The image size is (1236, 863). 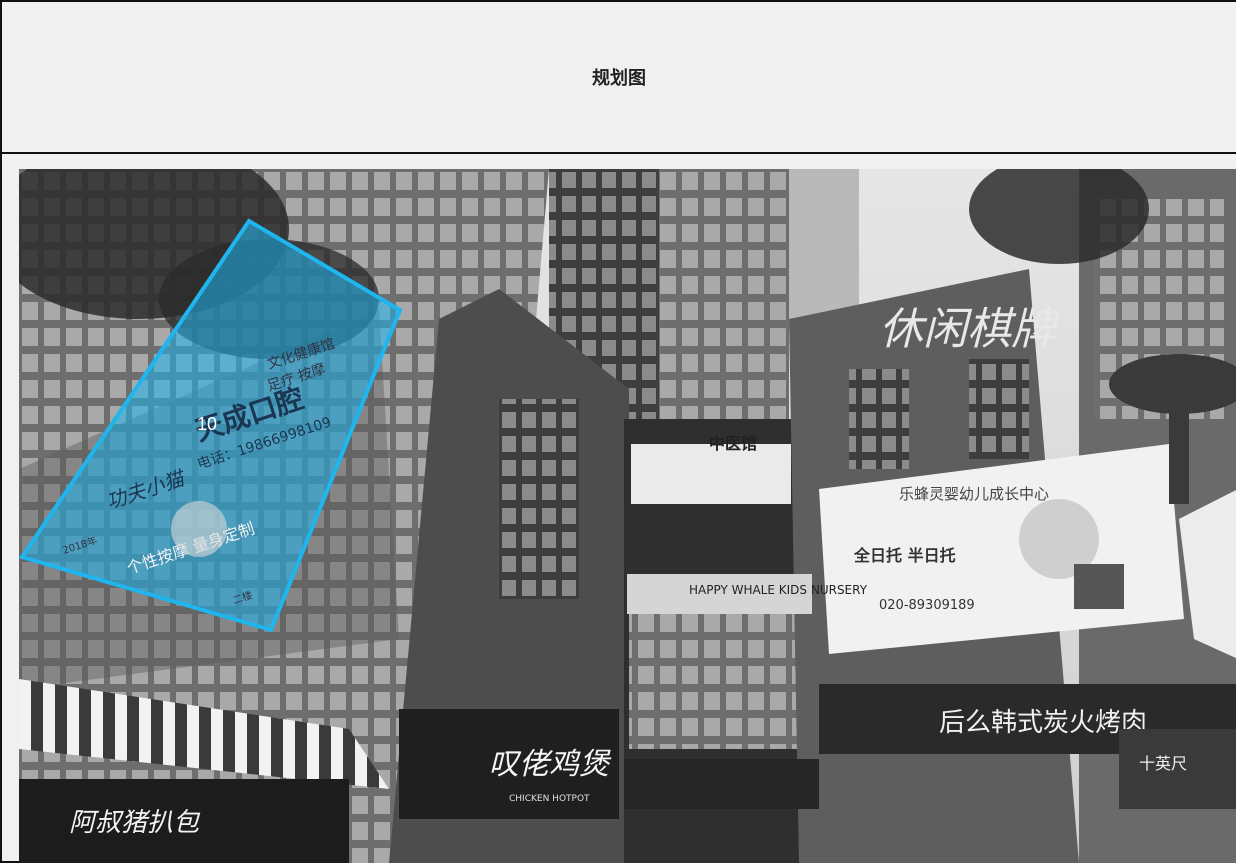 What do you see at coordinates (733, 443) in the screenshot?
I see `chinese-medicine-text: 中医馆` at bounding box center [733, 443].